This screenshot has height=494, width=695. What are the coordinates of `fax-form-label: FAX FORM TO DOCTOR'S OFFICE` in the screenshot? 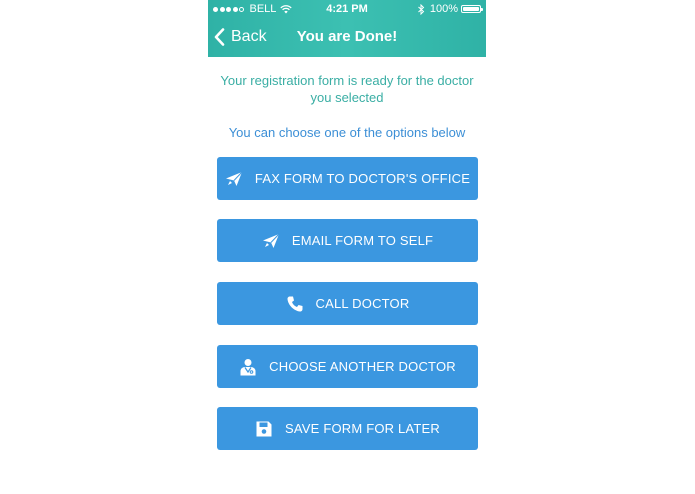 It's located at (362, 178).